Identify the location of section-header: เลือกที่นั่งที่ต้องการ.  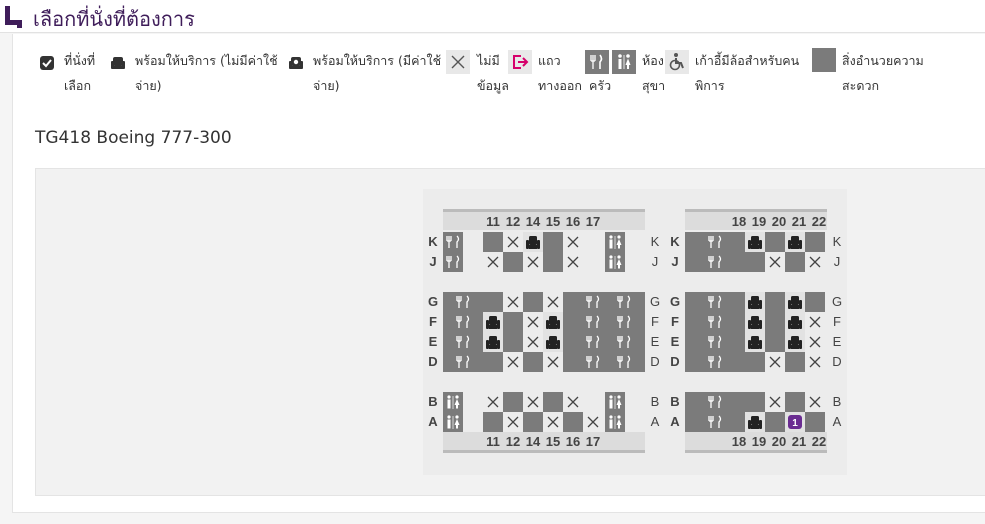
(492, 16).